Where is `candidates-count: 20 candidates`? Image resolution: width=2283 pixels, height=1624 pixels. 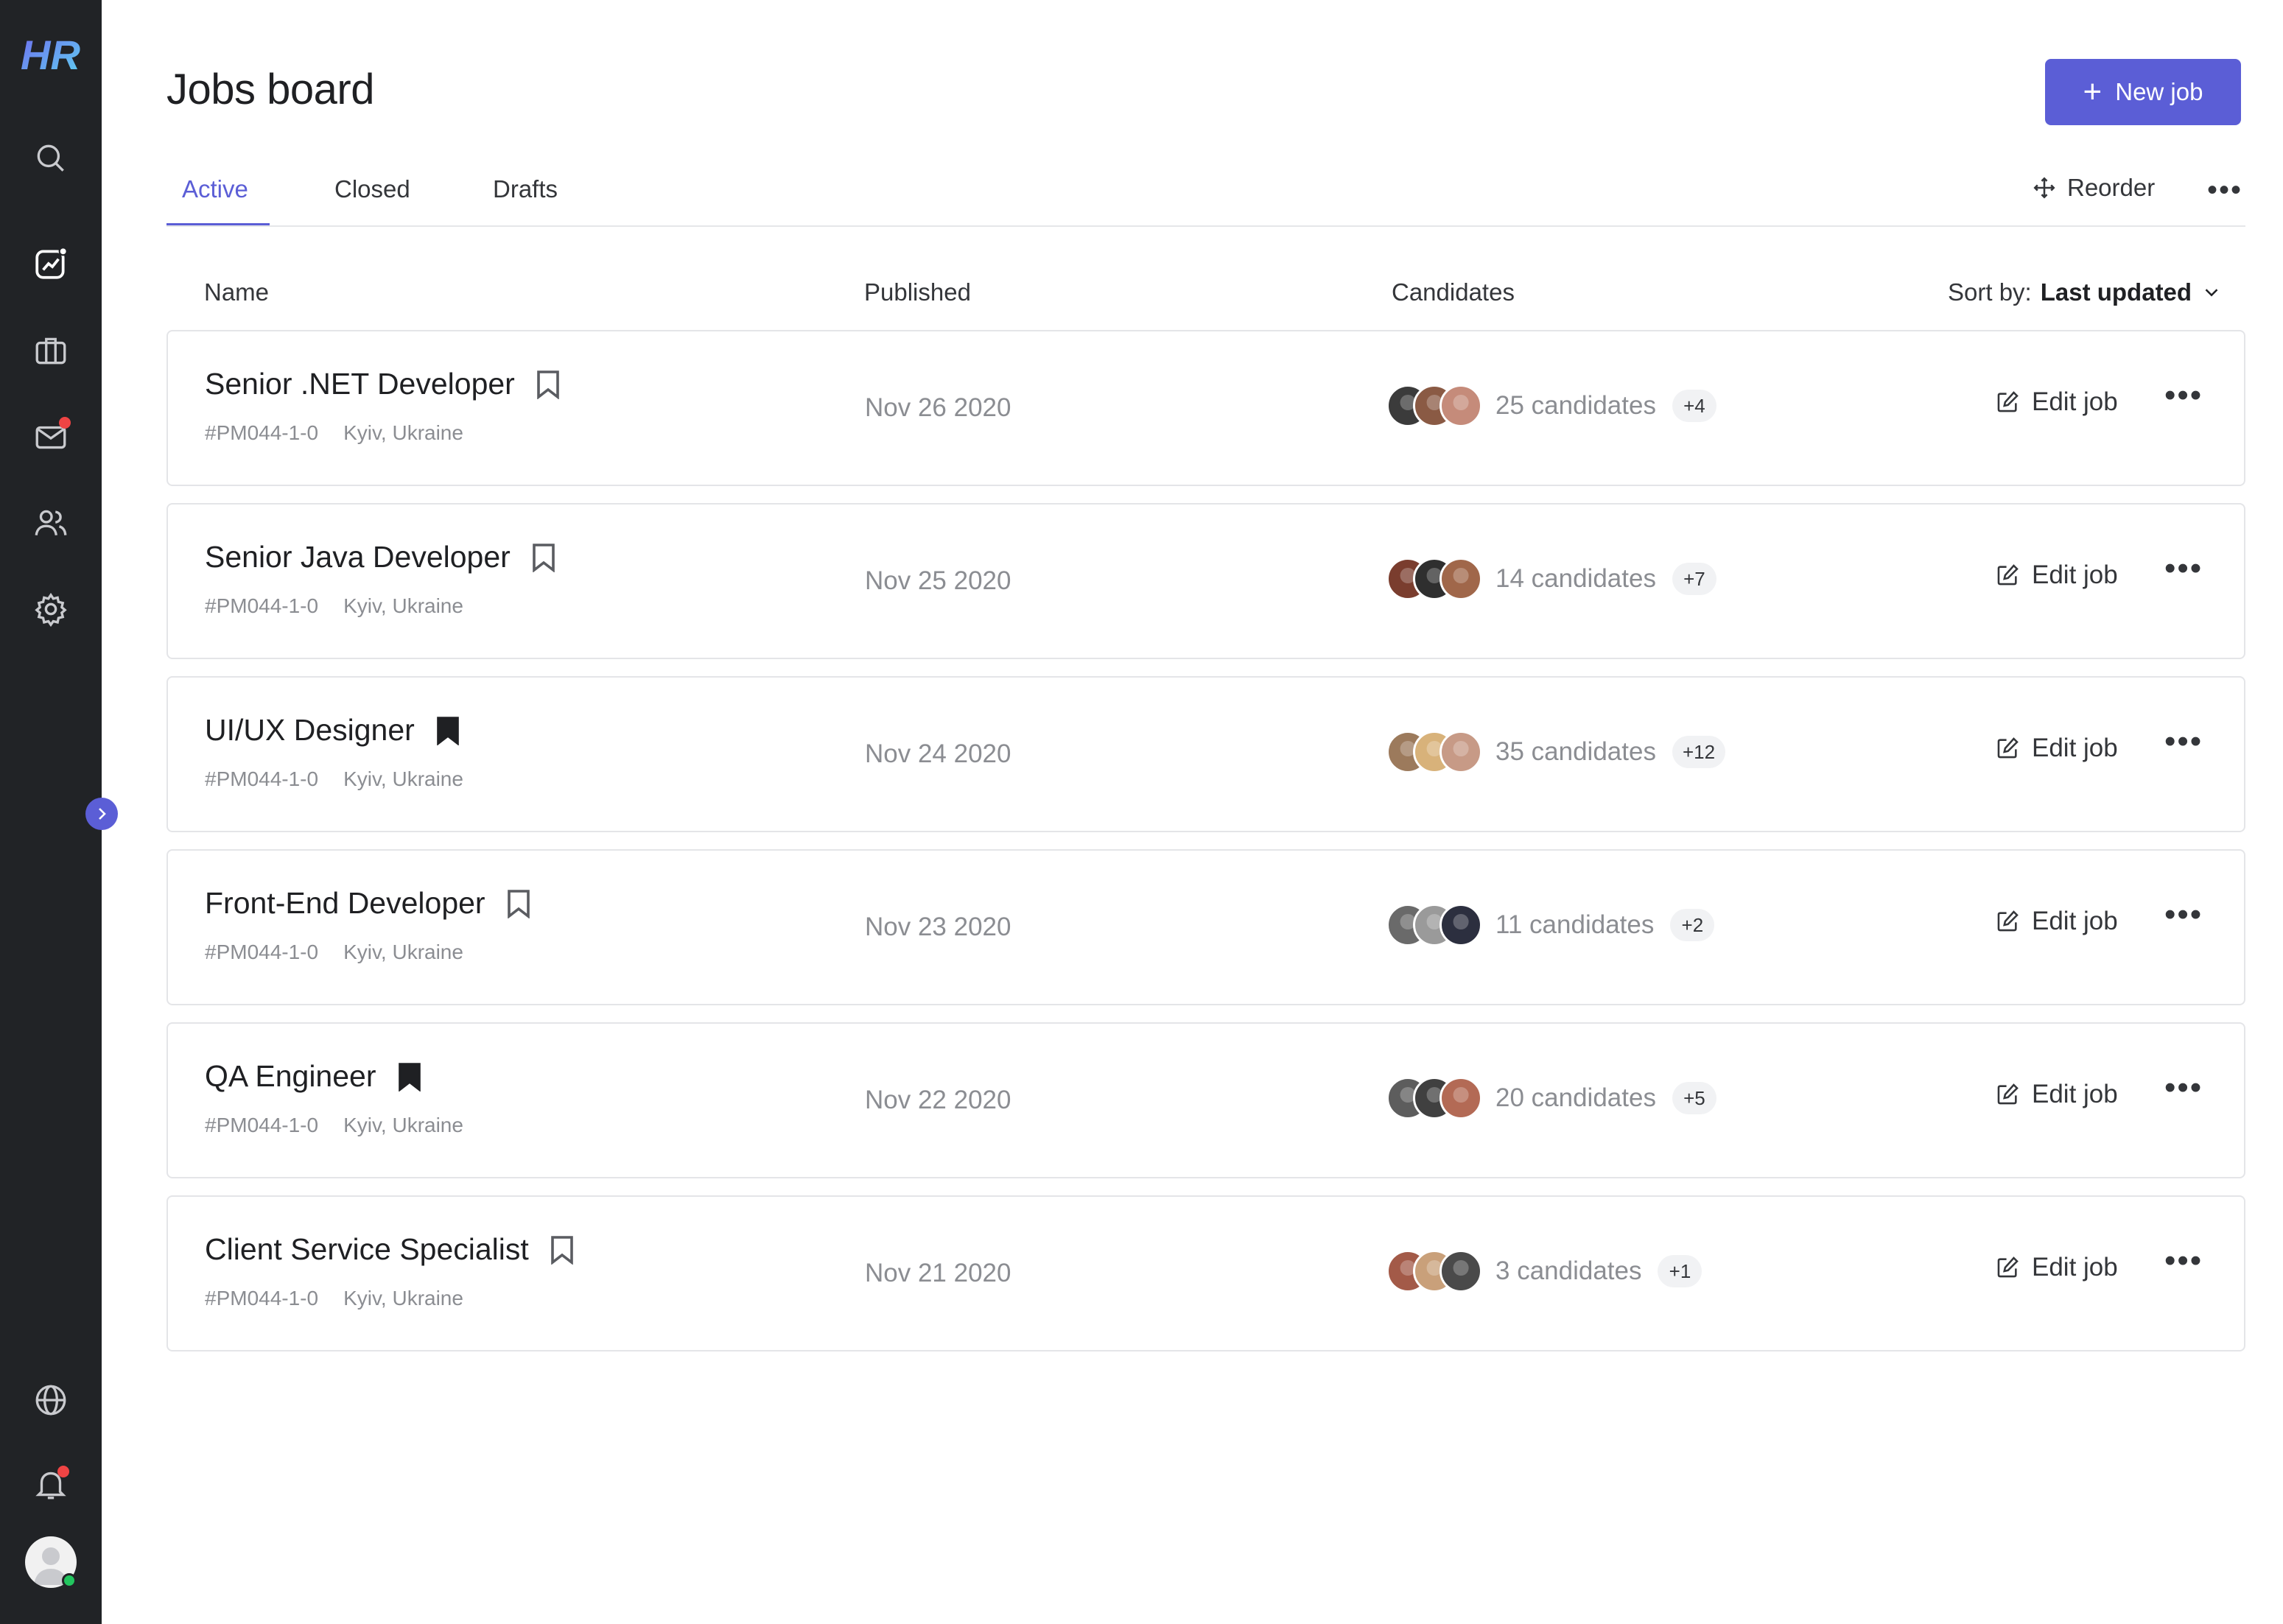 candidates-count: 20 candidates is located at coordinates (1576, 1098).